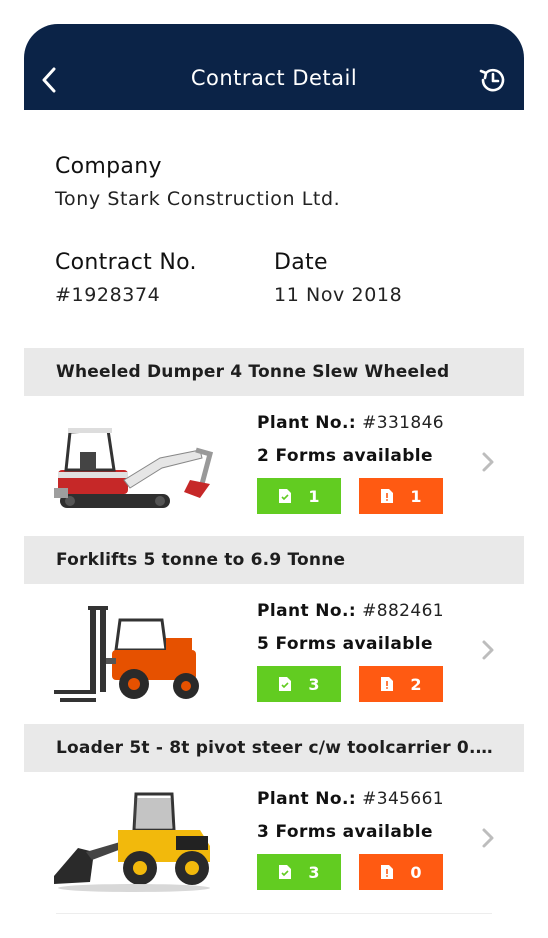 This screenshot has width=548, height=938. I want to click on forms-available: 3 Forms available, so click(345, 832).